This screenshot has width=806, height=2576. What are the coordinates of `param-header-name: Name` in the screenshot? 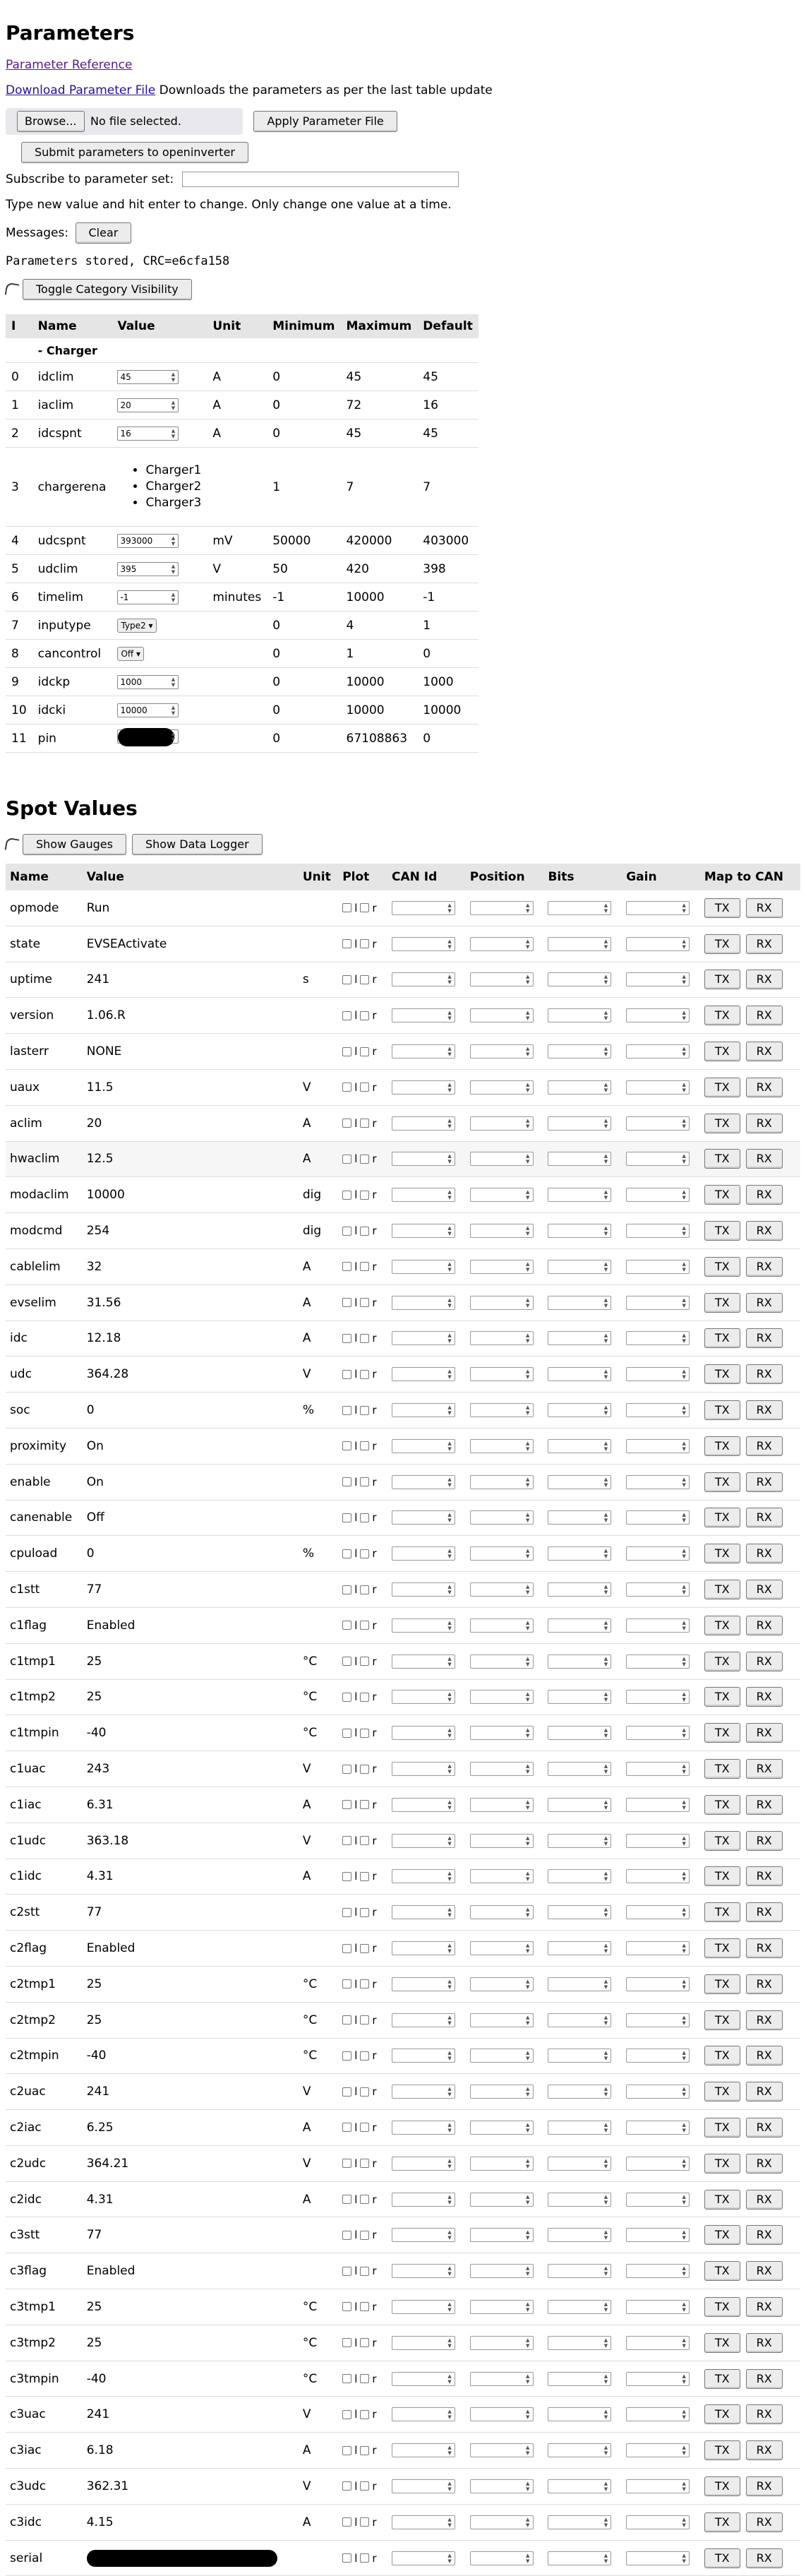 It's located at (72, 326).